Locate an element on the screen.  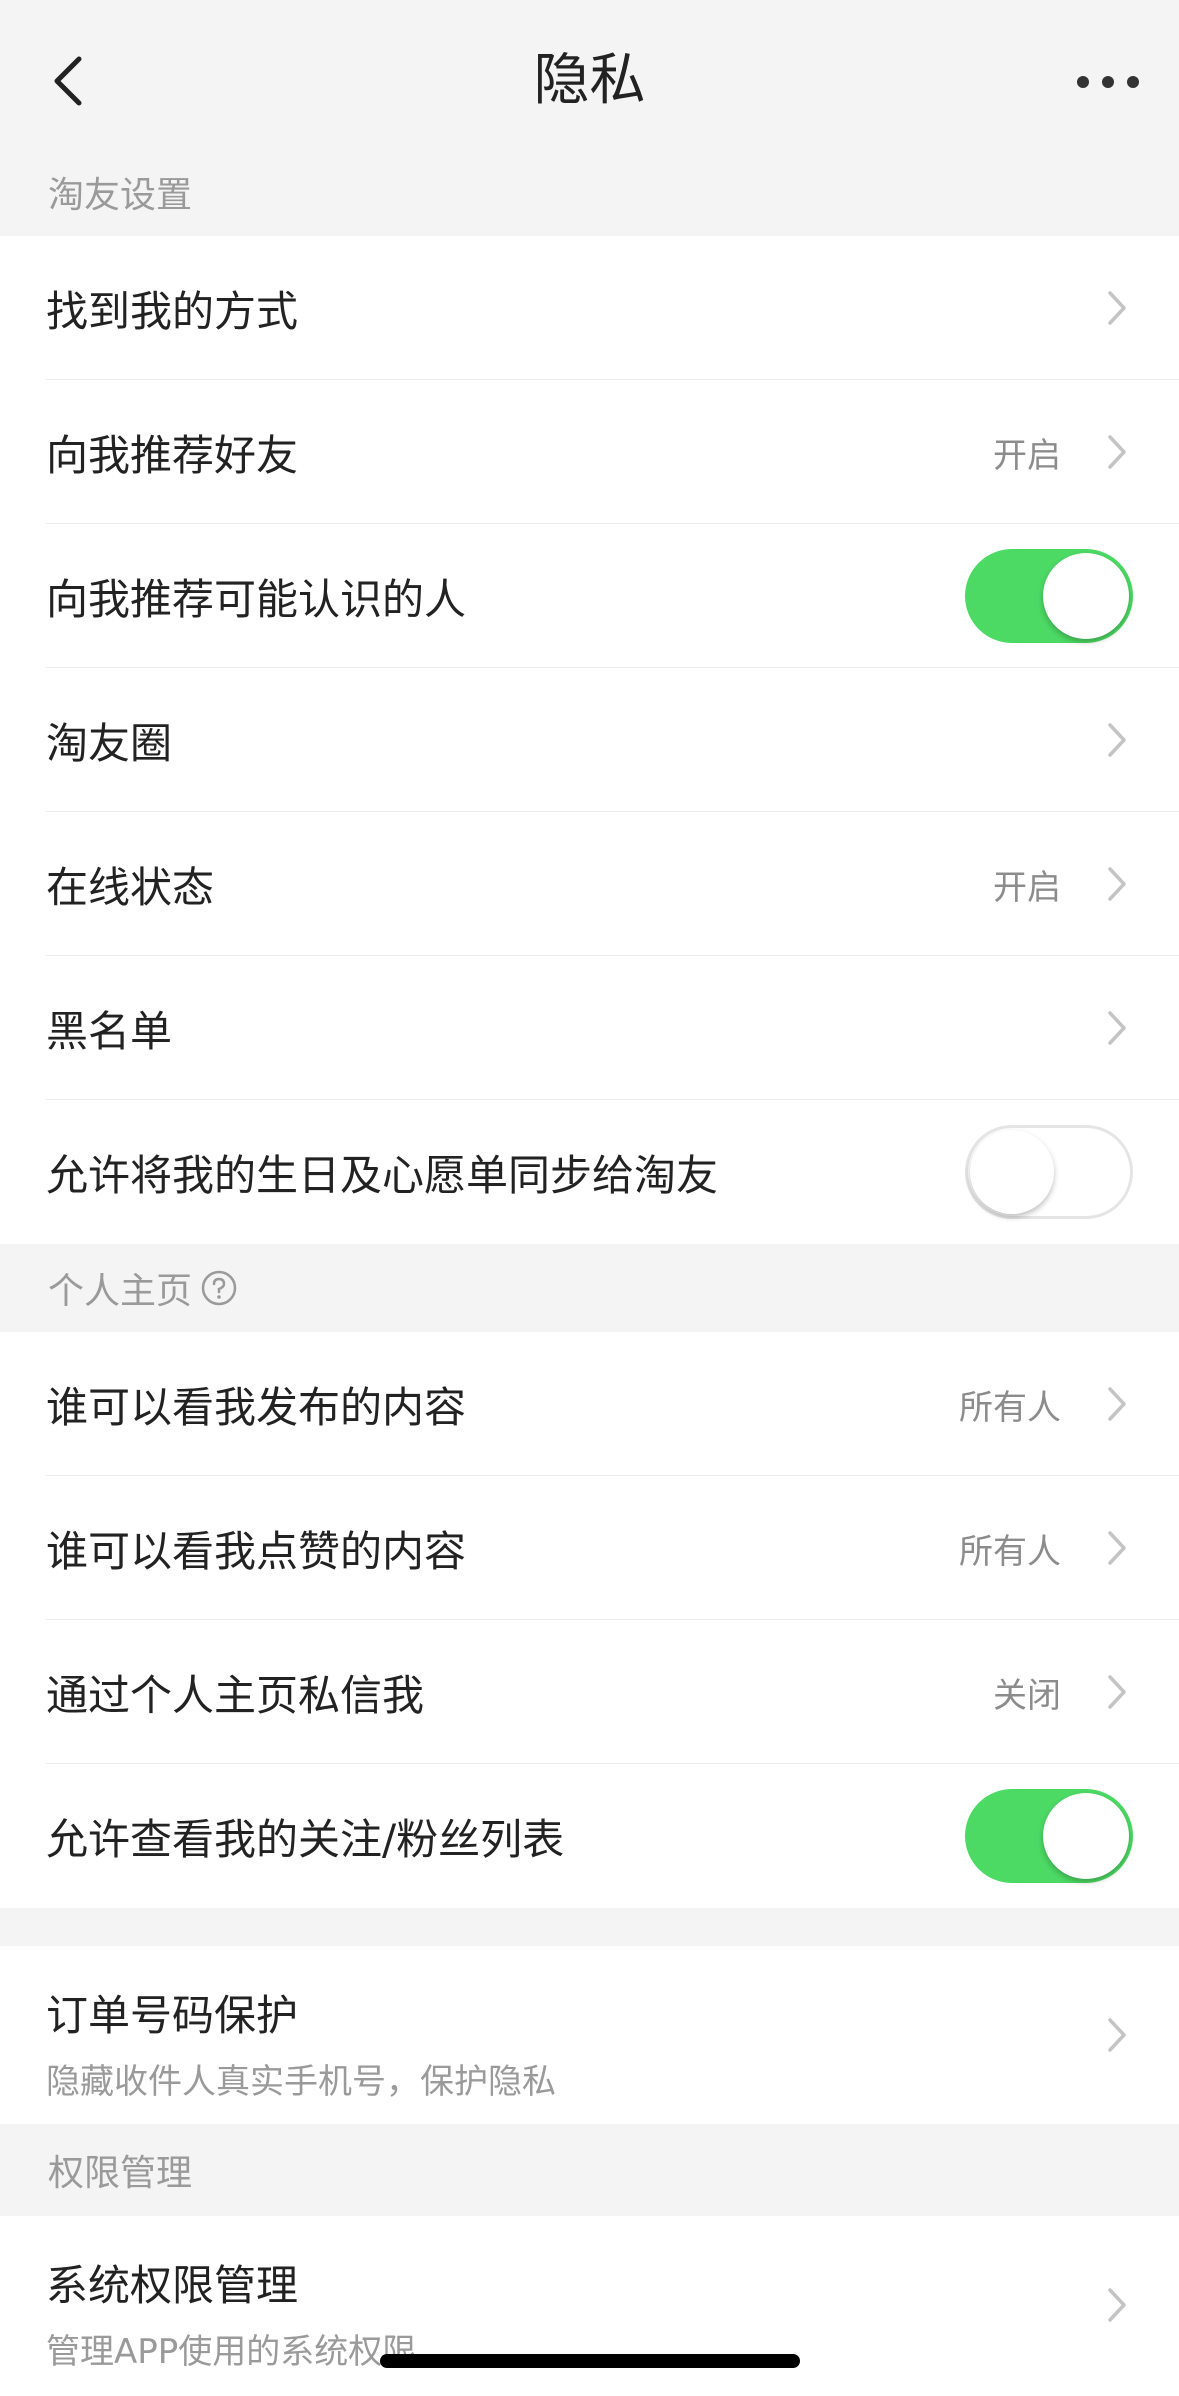
row-taoyou-circle: 淘友圈 is located at coordinates (589, 740).